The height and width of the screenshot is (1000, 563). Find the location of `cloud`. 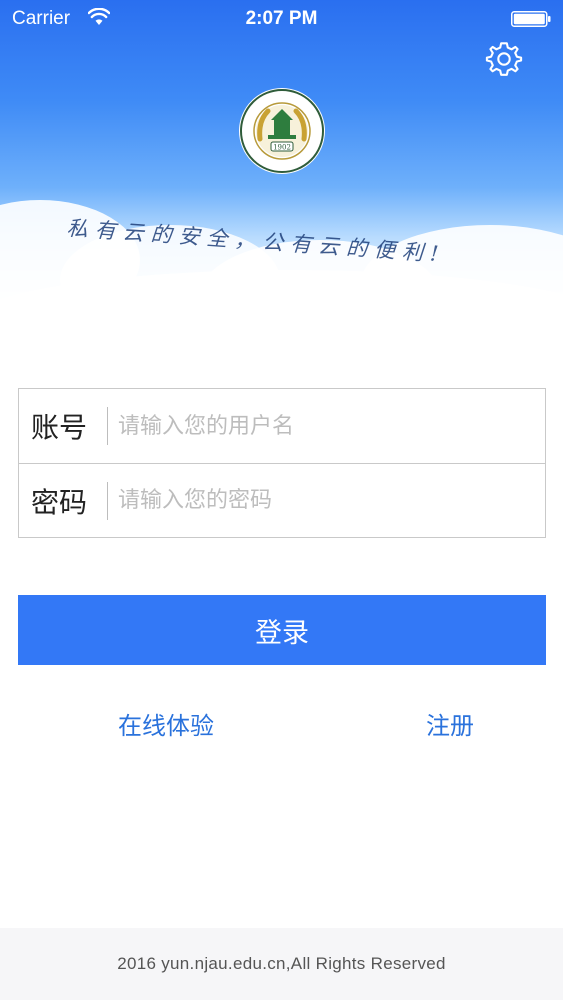

cloud is located at coordinates (281, 315).